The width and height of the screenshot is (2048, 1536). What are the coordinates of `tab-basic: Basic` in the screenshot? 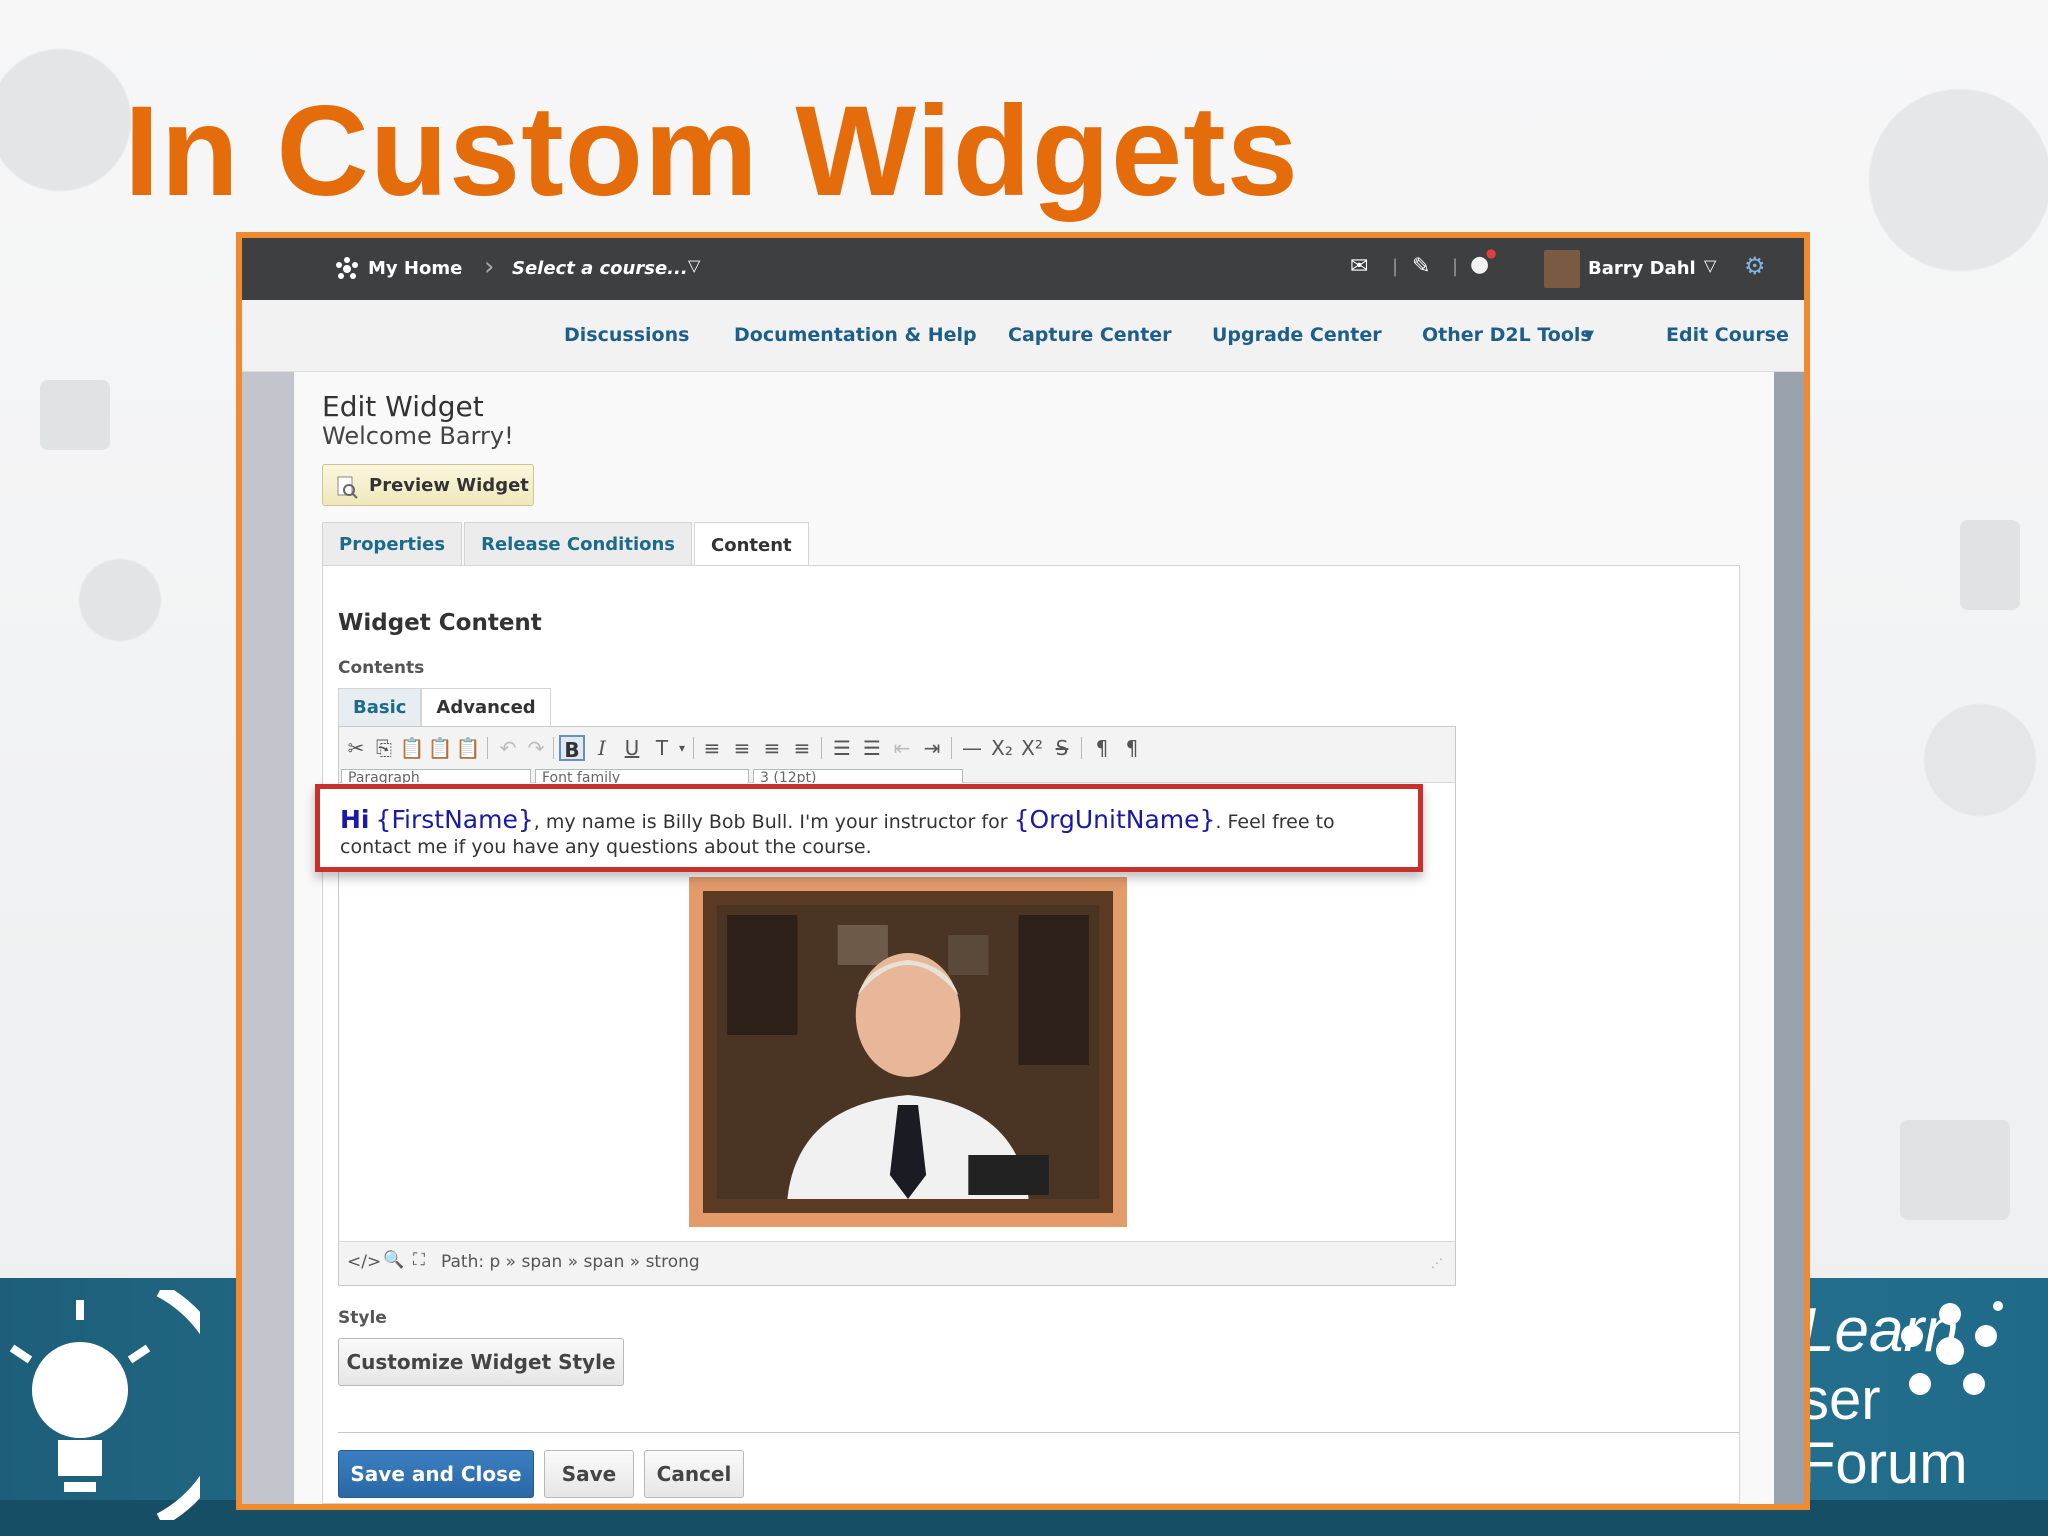 It's located at (380, 707).